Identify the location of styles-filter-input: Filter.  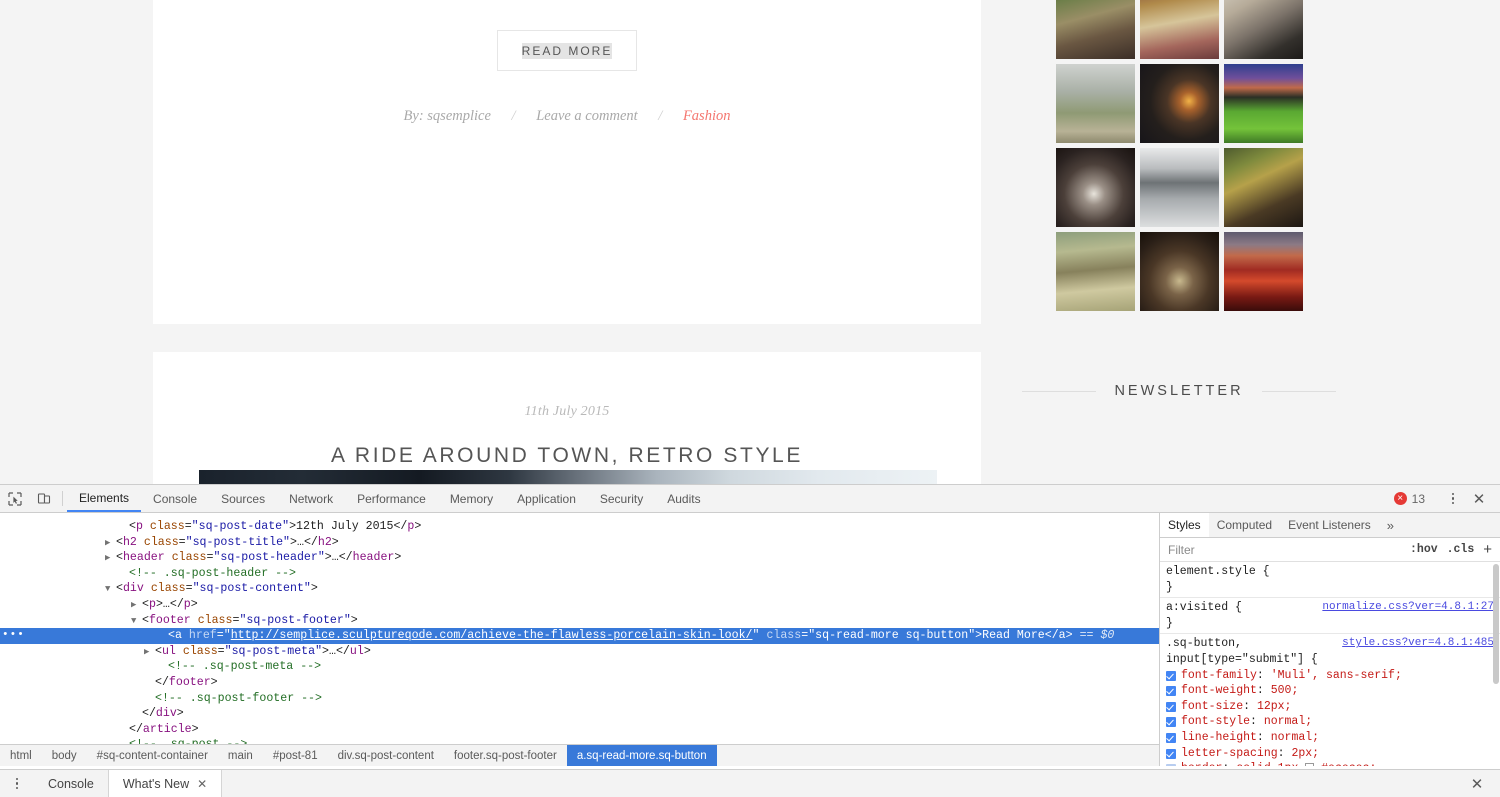
(1181, 550).